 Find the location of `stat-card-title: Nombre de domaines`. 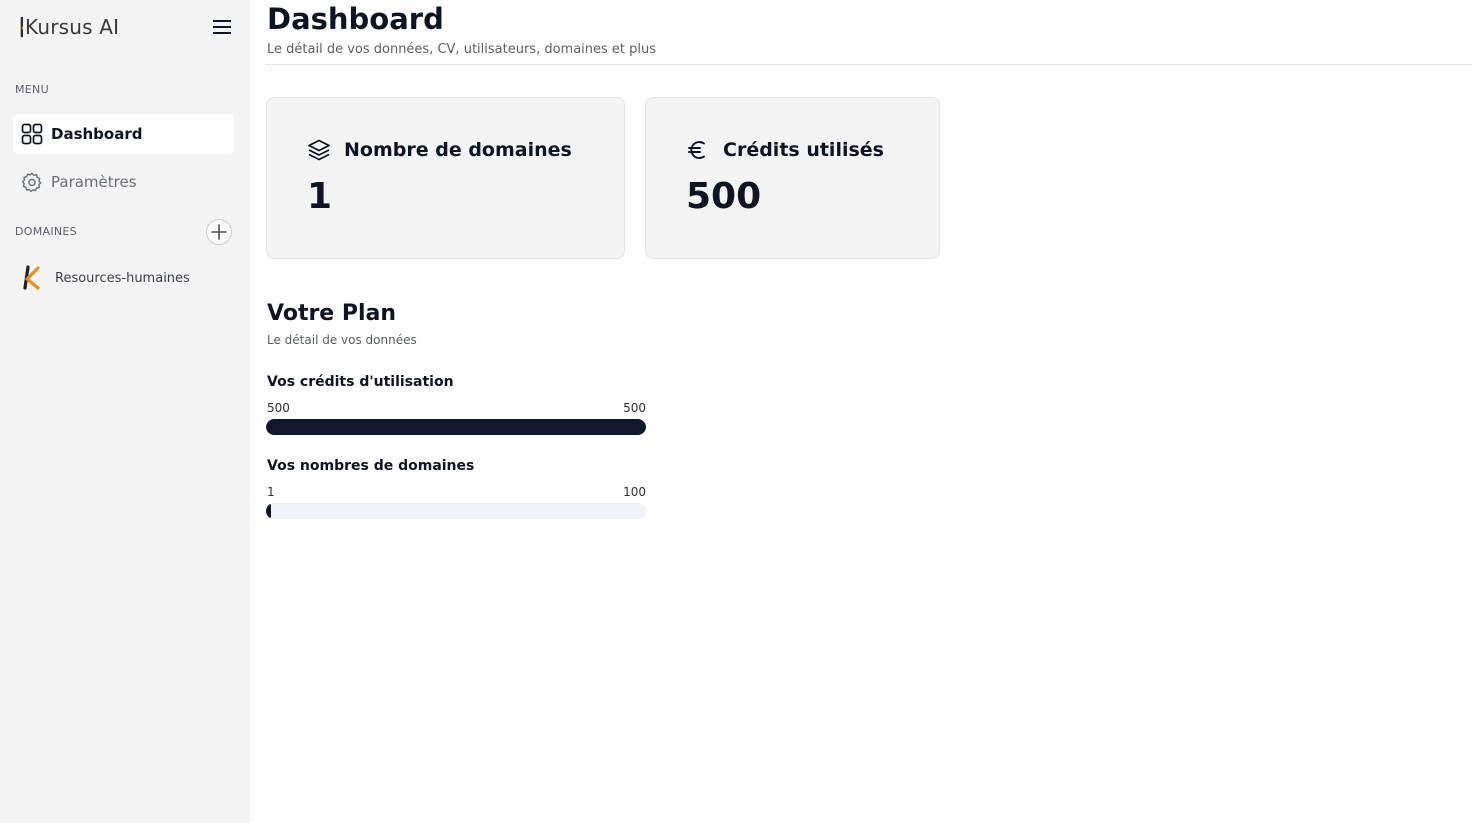

stat-card-title: Nombre de domaines is located at coordinates (458, 150).